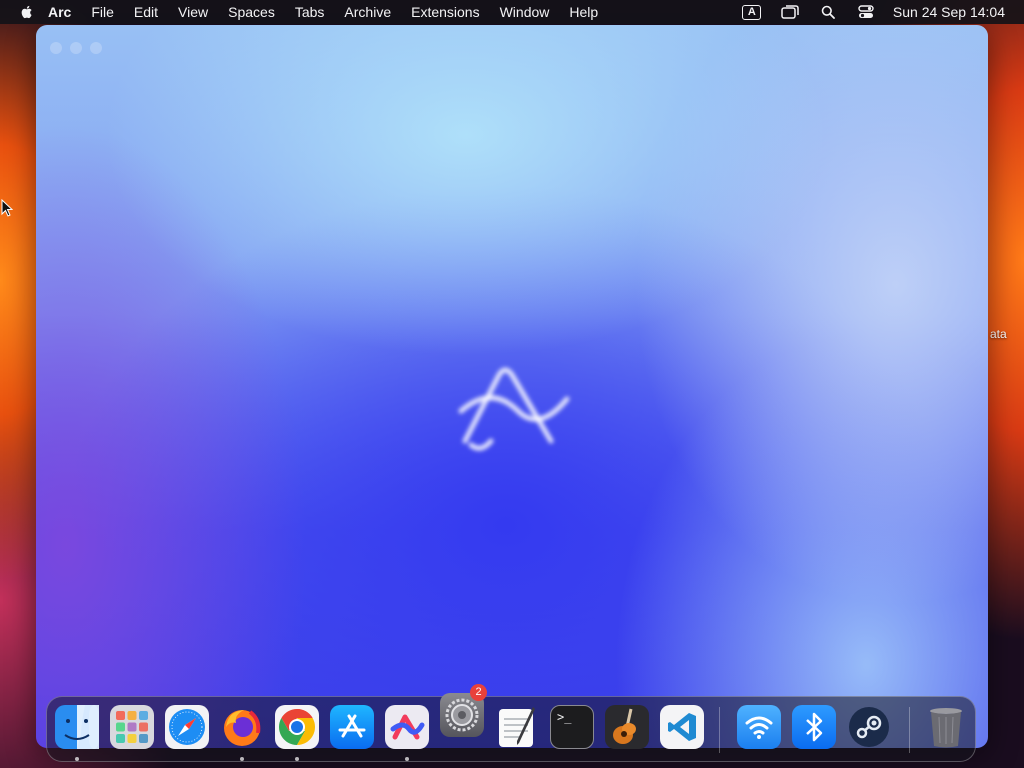 Image resolution: width=1024 pixels, height=768 pixels. I want to click on finder-icon, so click(77, 727).